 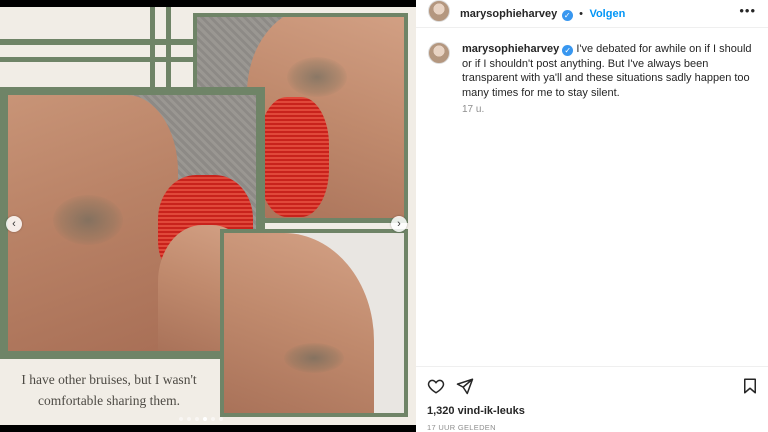 I want to click on carousel-dots, so click(x=201, y=419).